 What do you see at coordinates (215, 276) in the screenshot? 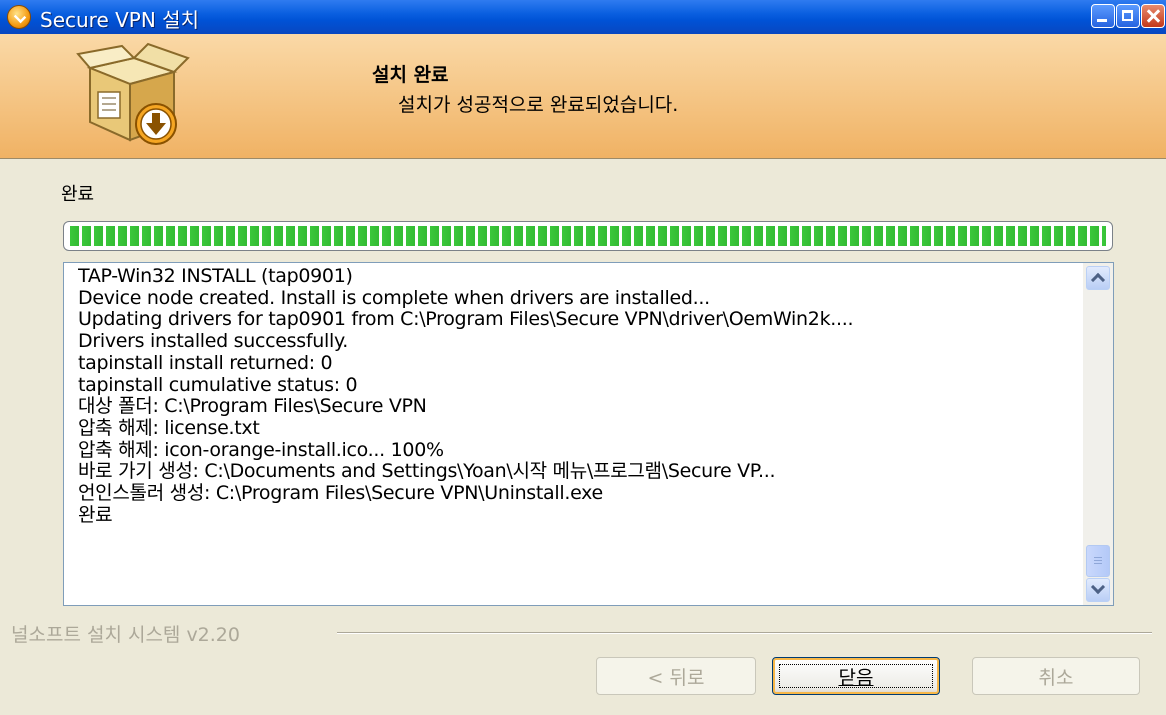
I see `log-line: TAP-Win32 INSTALL (tap0901)` at bounding box center [215, 276].